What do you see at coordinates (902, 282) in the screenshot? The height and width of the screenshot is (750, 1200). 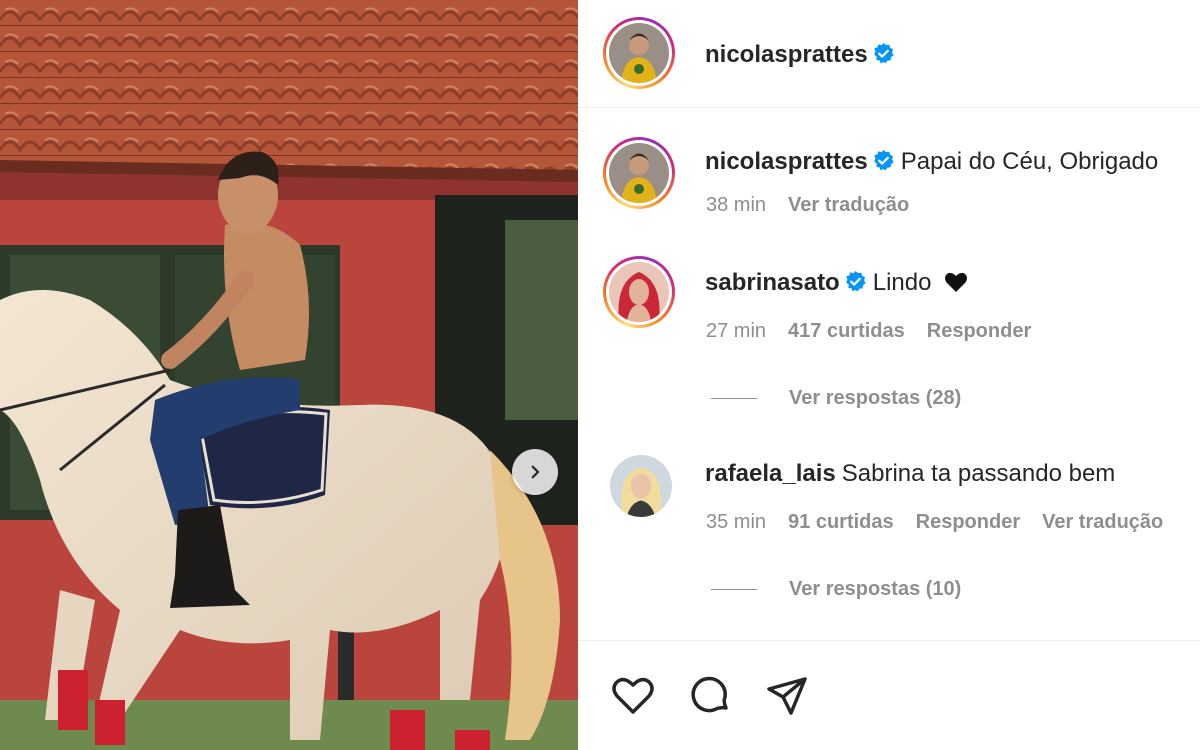 I see `comment-text: Lindo` at bounding box center [902, 282].